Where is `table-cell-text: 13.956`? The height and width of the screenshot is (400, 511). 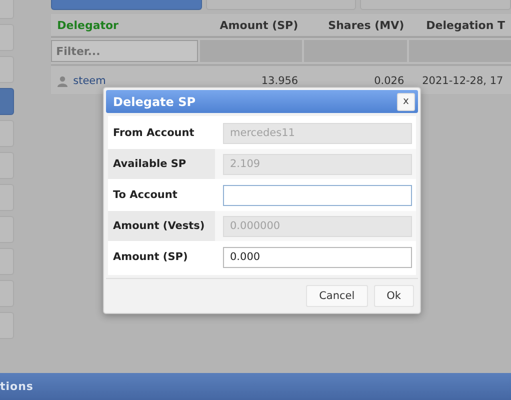 table-cell-text: 13.956 is located at coordinates (280, 81).